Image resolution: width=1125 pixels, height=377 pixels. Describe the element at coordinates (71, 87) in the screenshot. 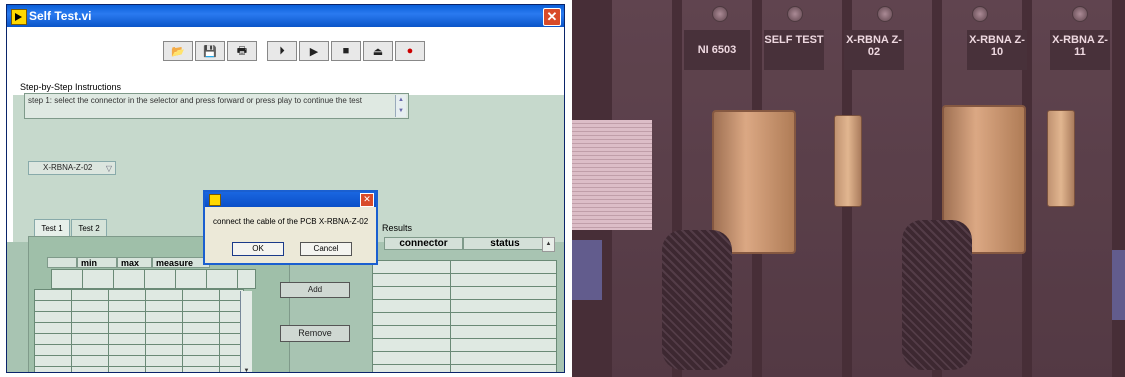

I see `instructions-label: Step-by-Step Instructions` at that location.